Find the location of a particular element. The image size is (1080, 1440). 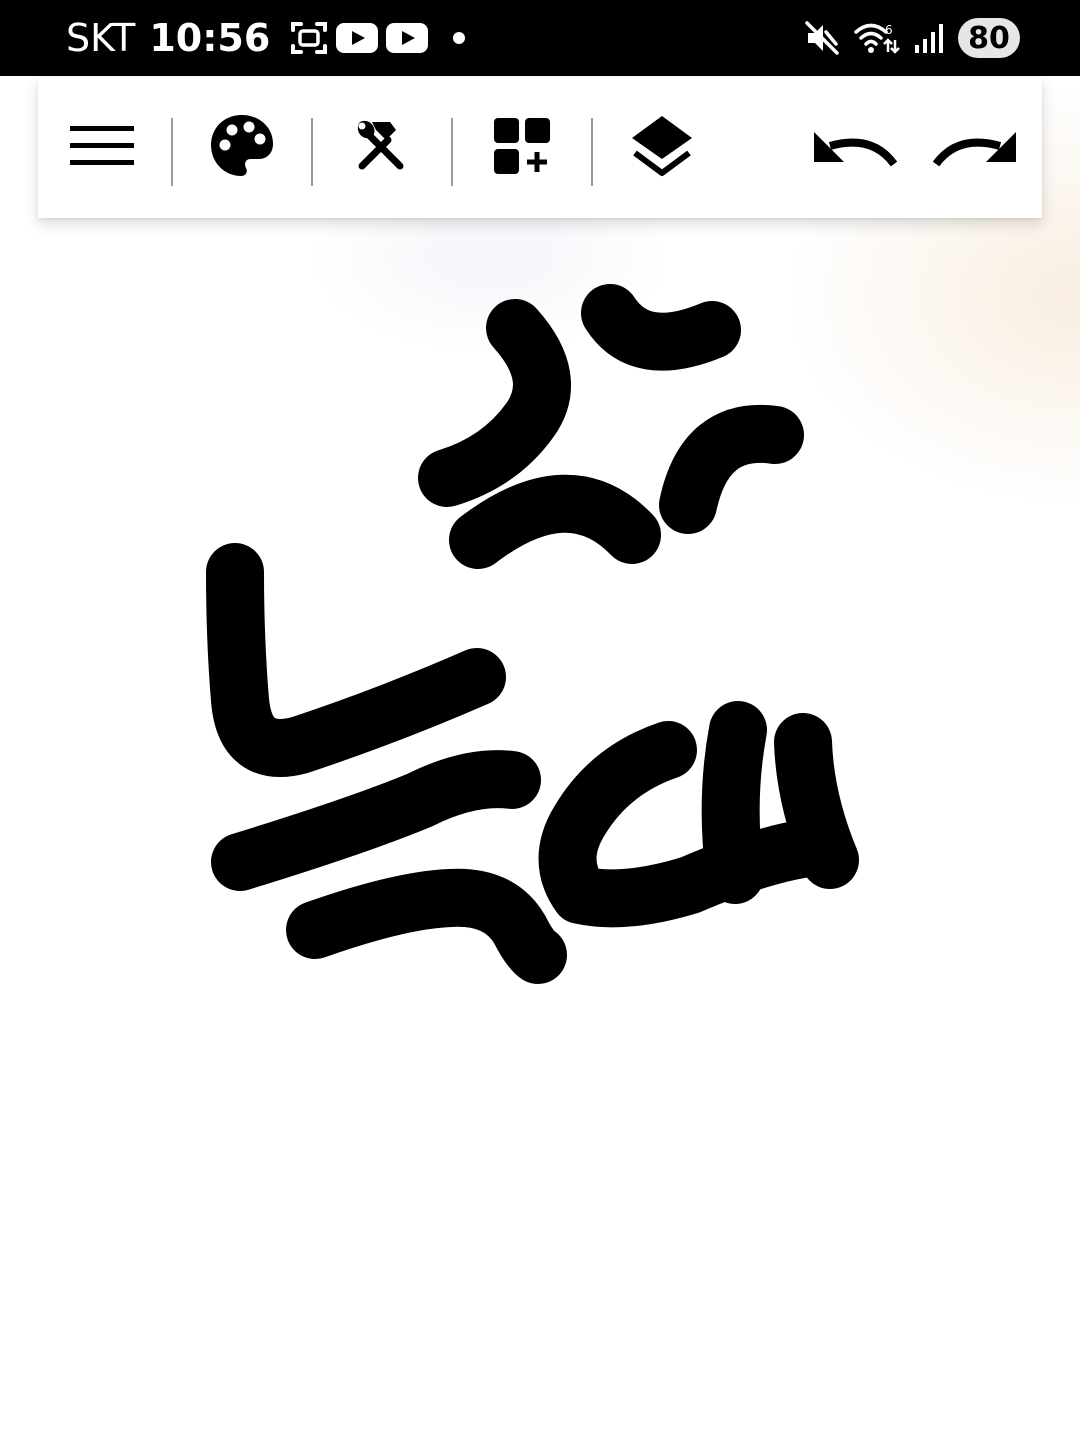

undo-button is located at coordinates (855, 148).